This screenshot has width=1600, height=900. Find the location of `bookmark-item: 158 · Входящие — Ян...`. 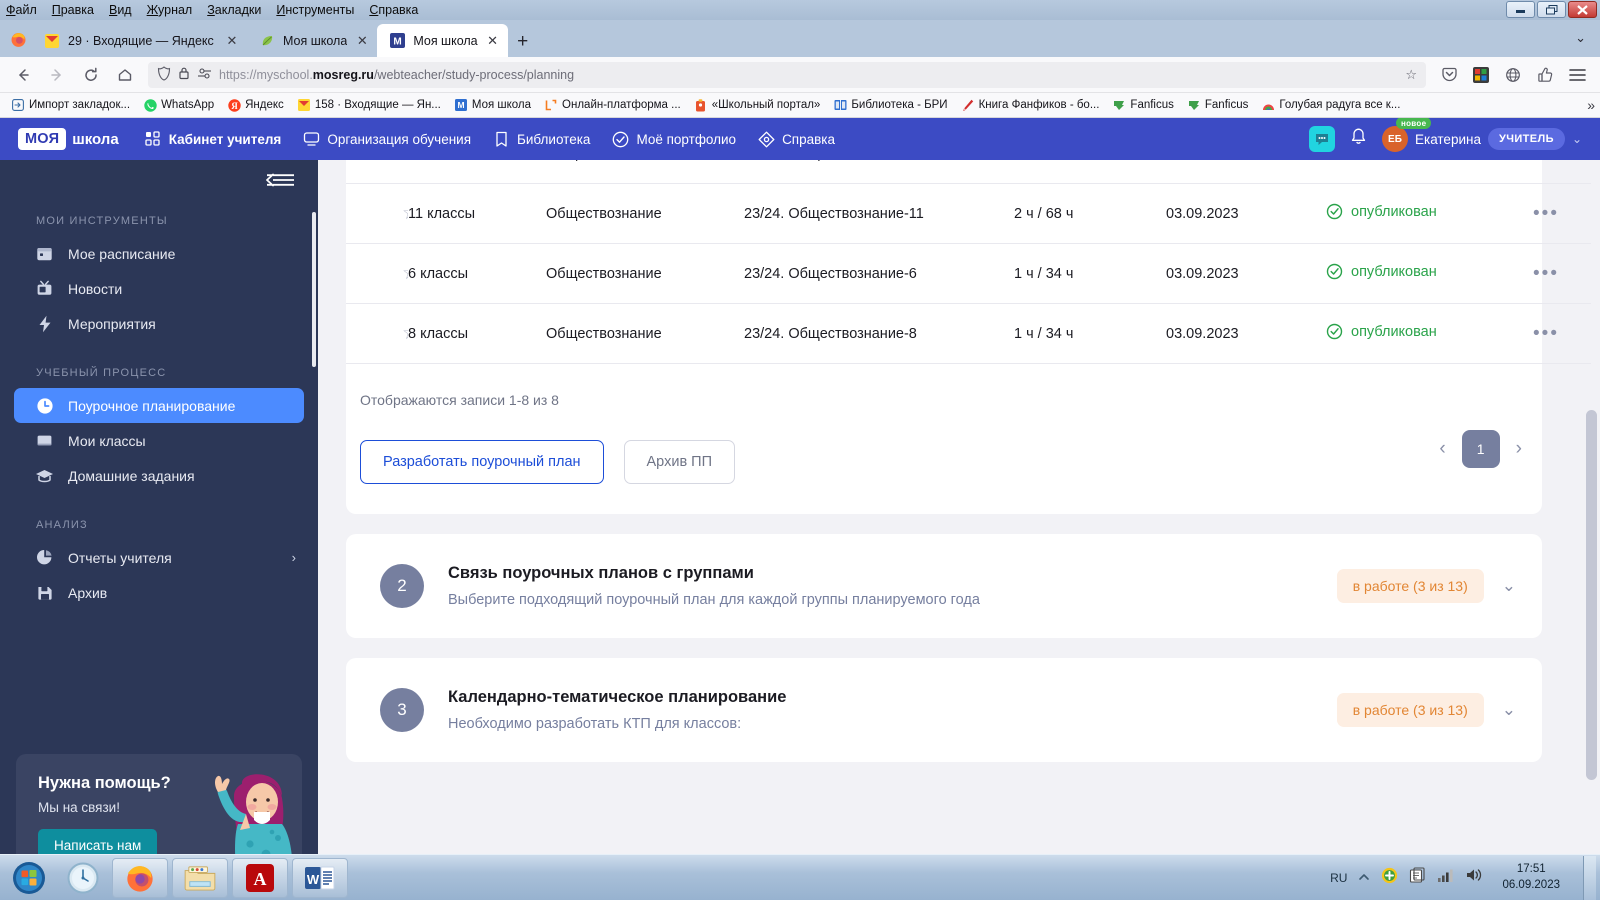

bookmark-item: 158 · Входящие — Ян... is located at coordinates (369, 105).